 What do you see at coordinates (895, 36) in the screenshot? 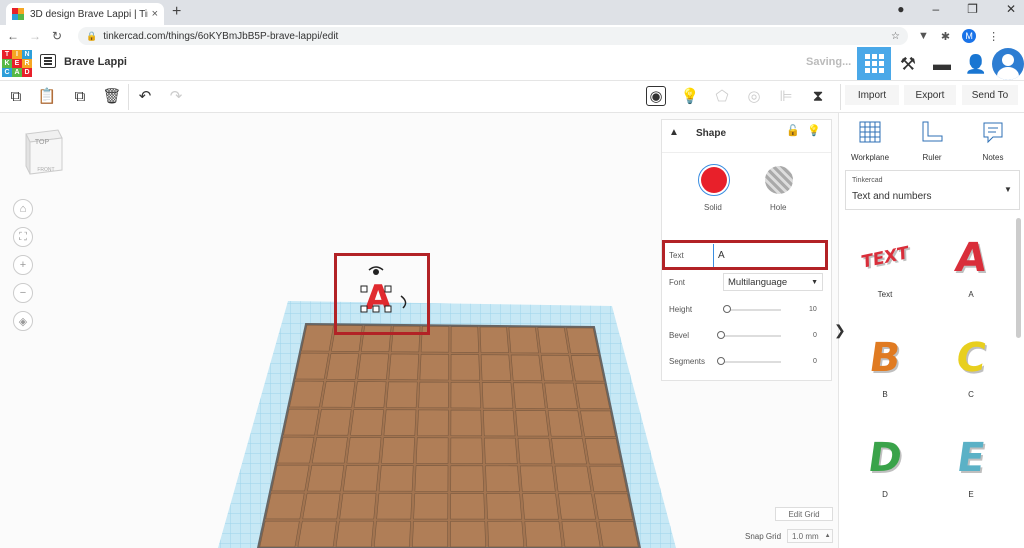
I see `bookmark-star-icon: ☆` at bounding box center [895, 36].